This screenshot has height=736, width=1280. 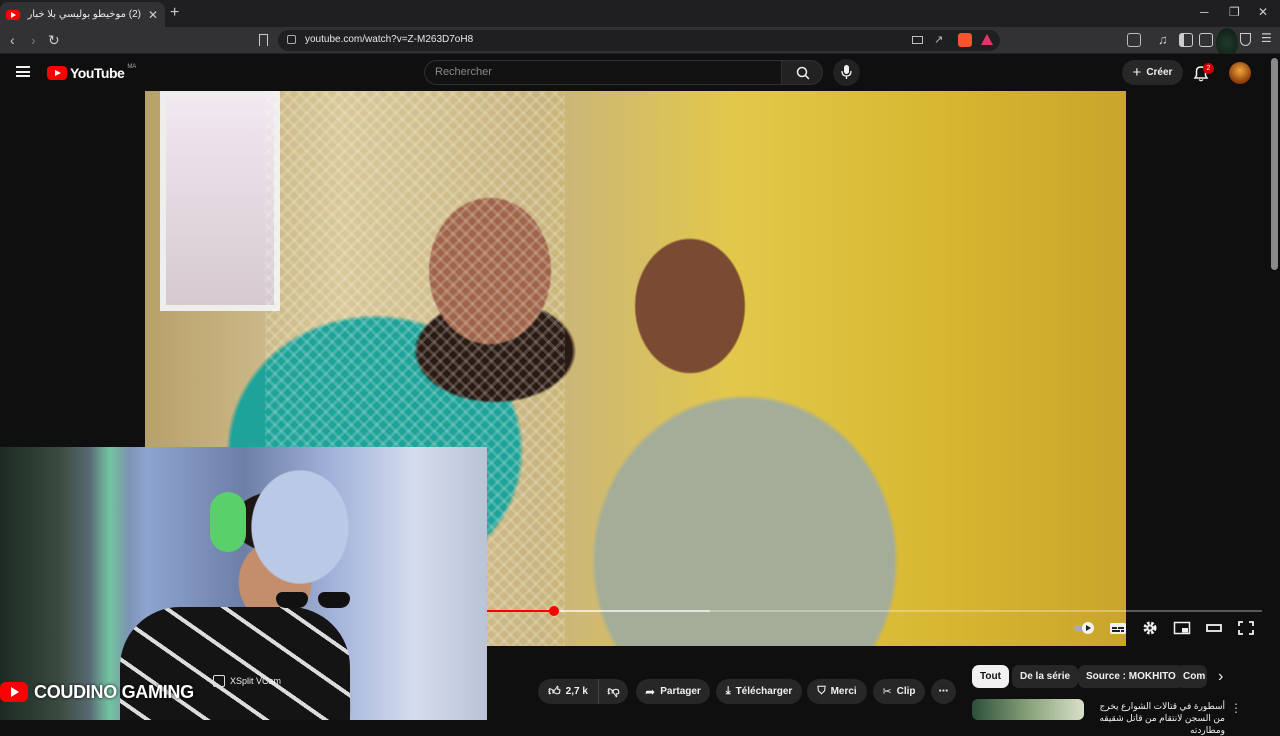 I want to click on download-button: ⤓ Télécharger, so click(x=759, y=691).